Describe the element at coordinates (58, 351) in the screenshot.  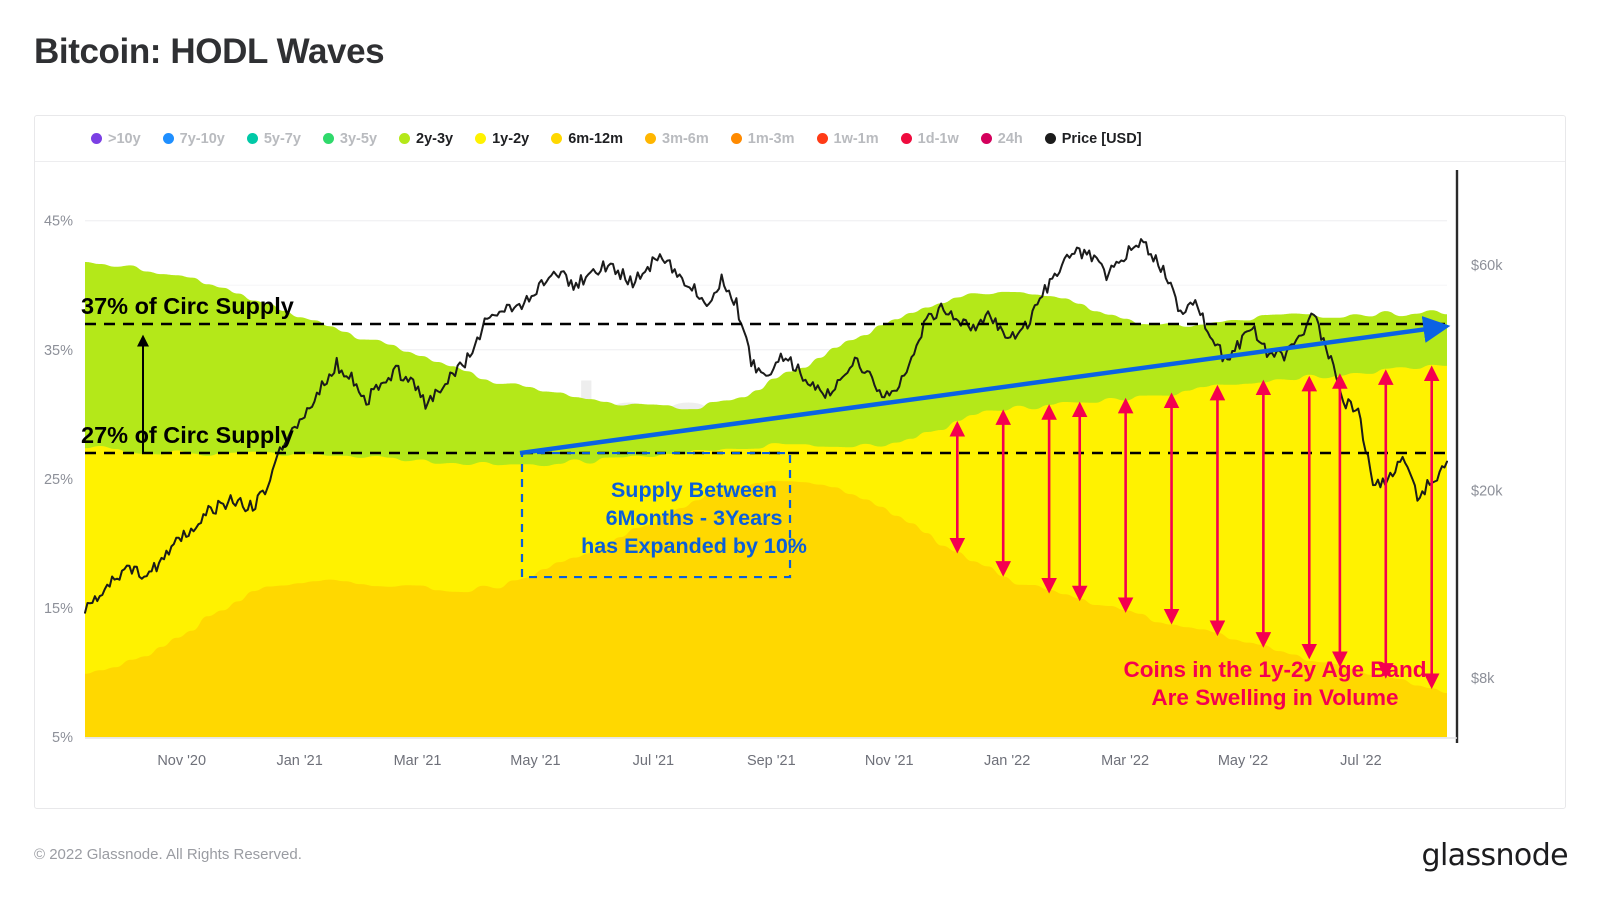
I see `y-tick-label: 35%` at that location.